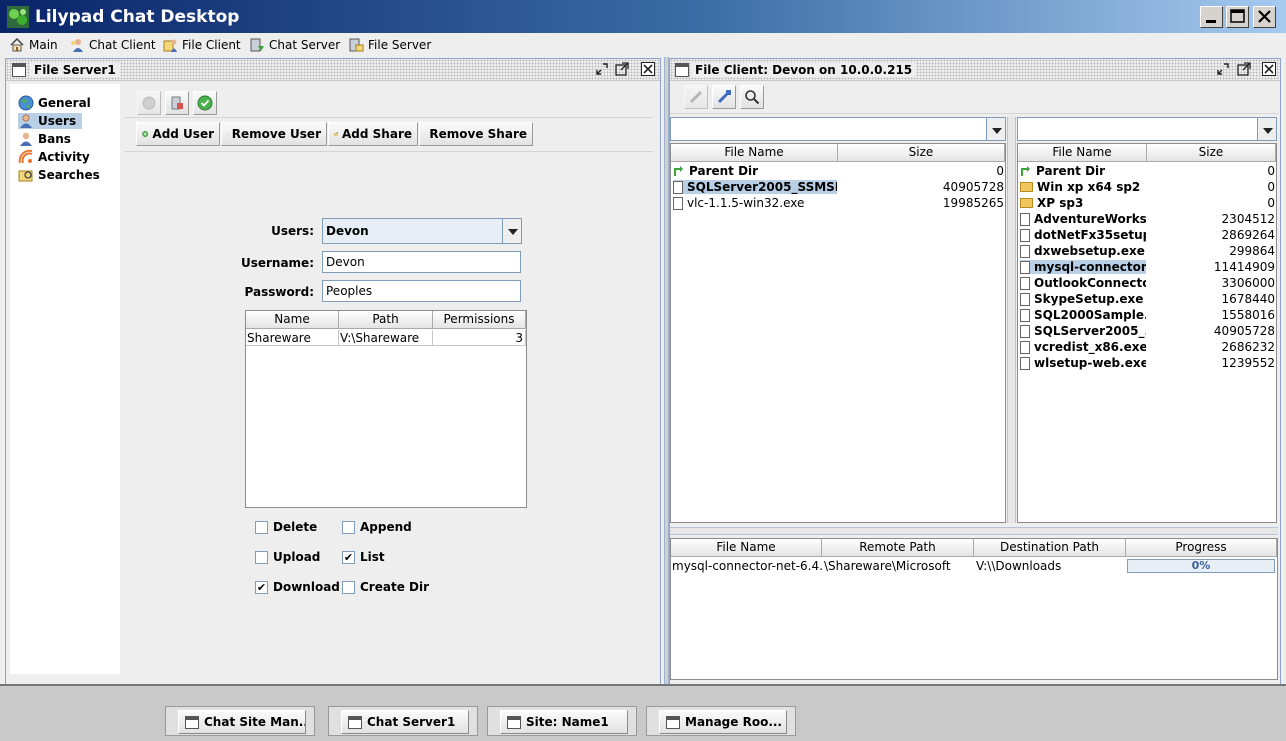 This screenshot has width=1286, height=741. What do you see at coordinates (696, 97) in the screenshot?
I see `disconnect-button` at bounding box center [696, 97].